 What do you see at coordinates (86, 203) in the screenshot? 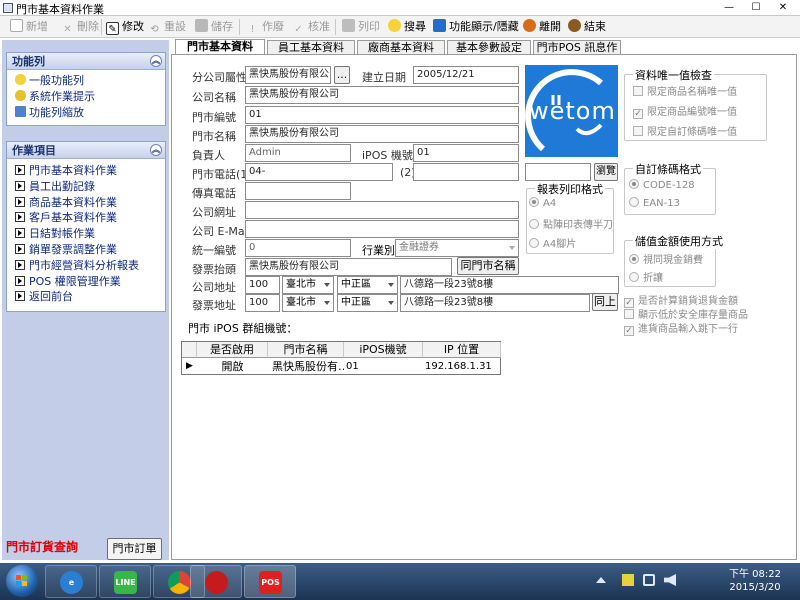
I see `sidebar-item-products: 商品基本資料作業` at bounding box center [86, 203].